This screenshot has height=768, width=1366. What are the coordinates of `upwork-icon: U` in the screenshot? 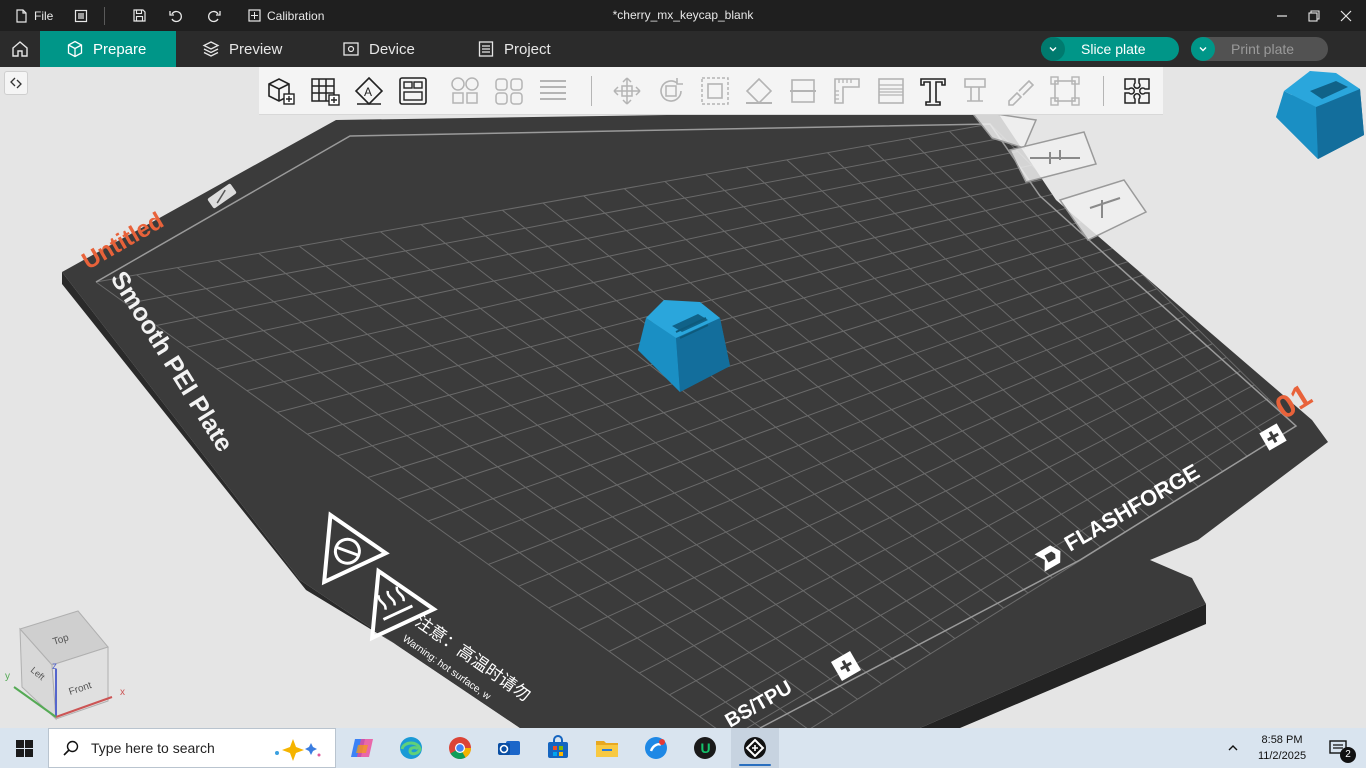 It's located at (705, 748).